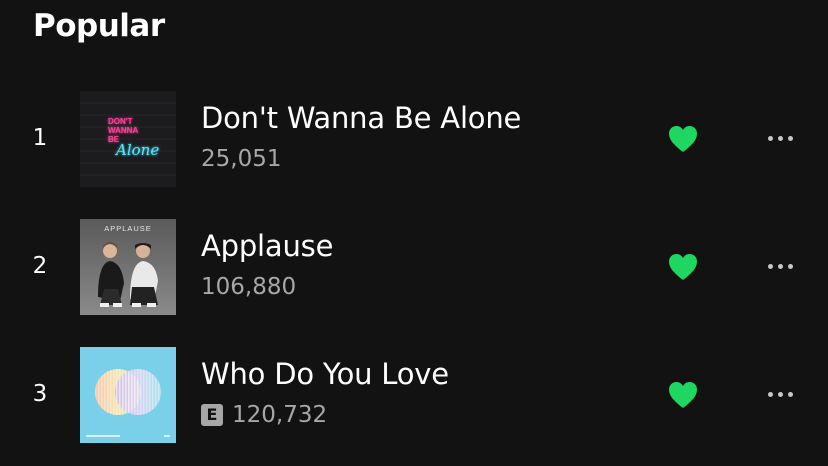 The height and width of the screenshot is (466, 828). I want to click on track-meta: E 120,732, so click(264, 415).